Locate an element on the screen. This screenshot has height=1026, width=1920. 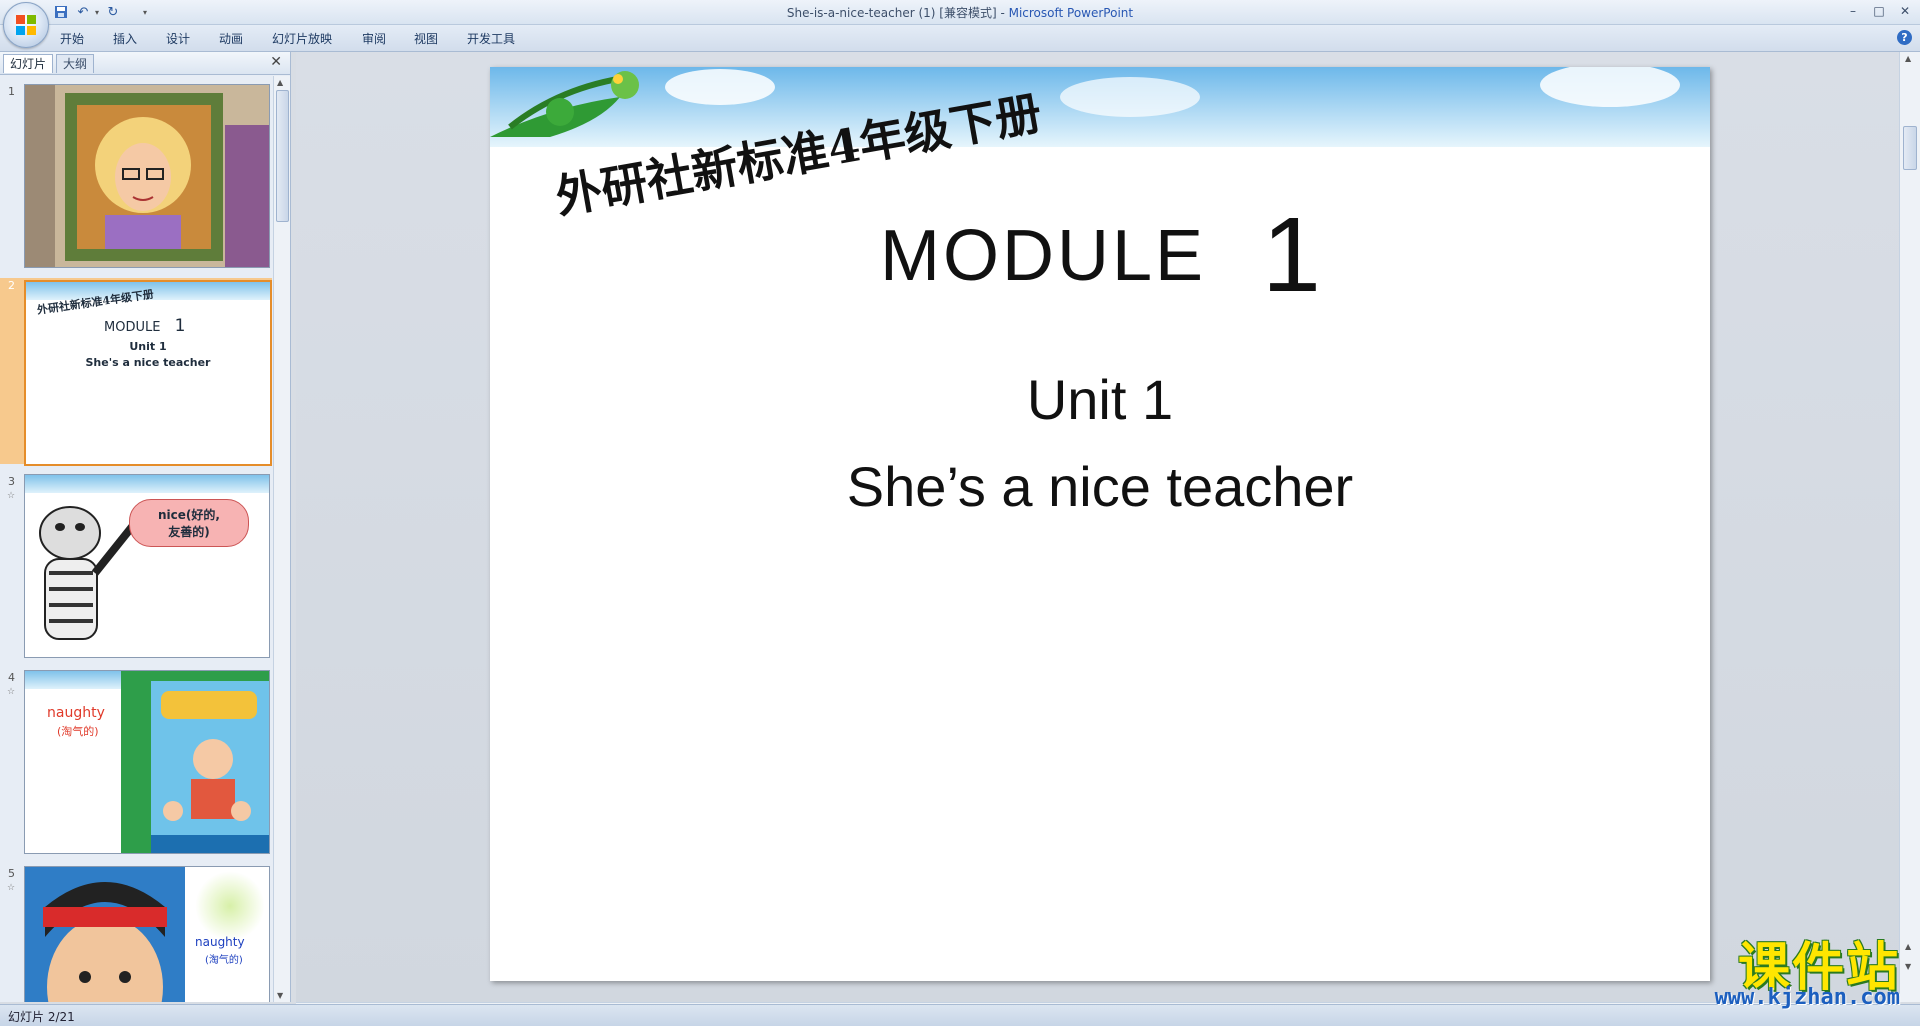
watermark-url: www.kjzhan.com is located at coordinates (1807, 997).